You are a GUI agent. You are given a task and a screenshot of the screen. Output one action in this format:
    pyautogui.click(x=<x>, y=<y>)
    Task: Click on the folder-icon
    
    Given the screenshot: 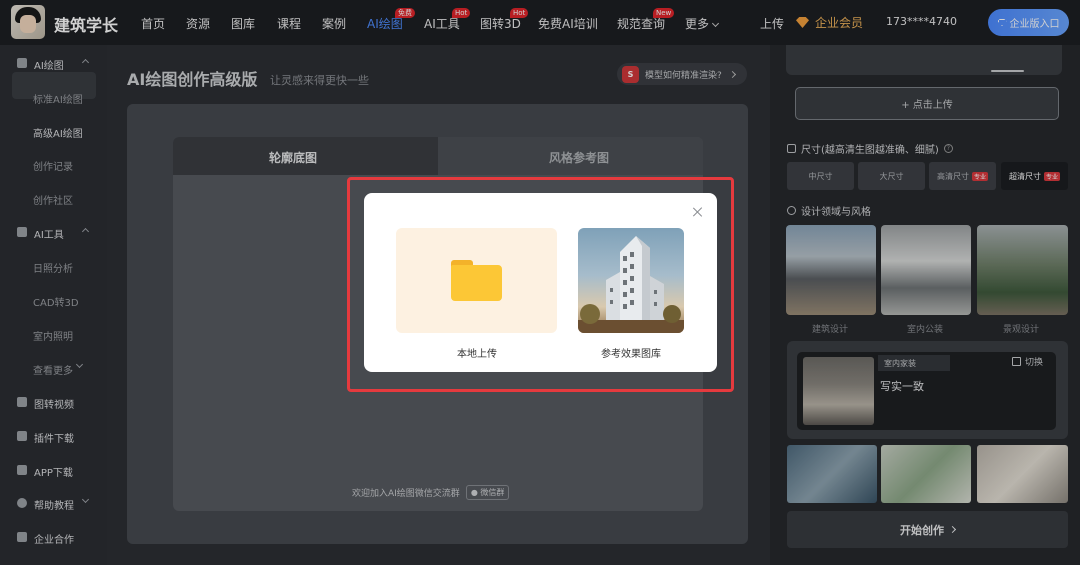 What is the action you would take?
    pyautogui.click(x=476, y=280)
    